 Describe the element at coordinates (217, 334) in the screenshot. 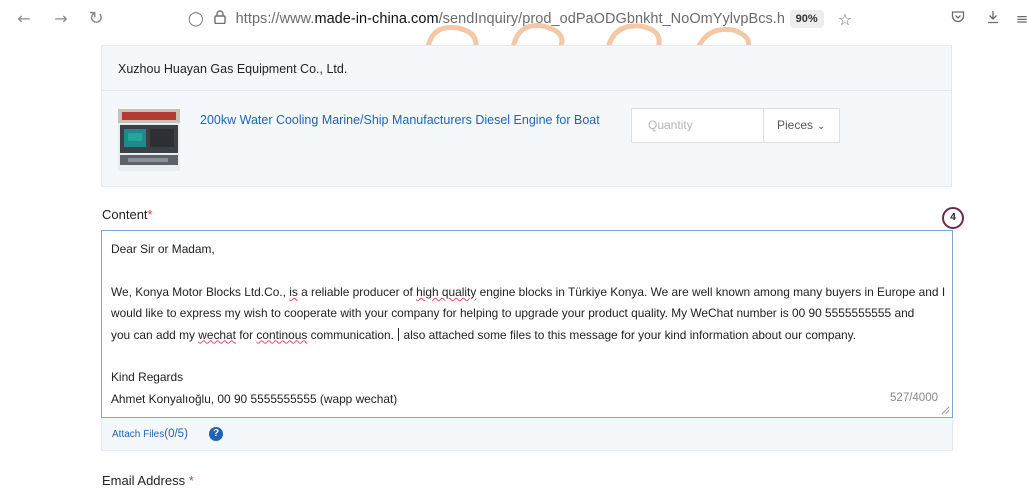

I see `spellcheck-word: wechat` at that location.